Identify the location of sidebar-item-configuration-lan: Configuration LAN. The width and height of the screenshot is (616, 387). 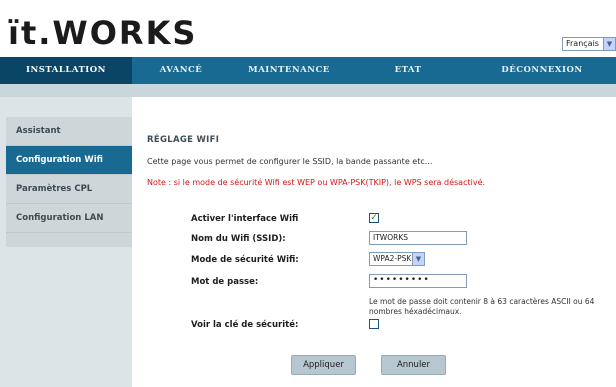
(69, 218).